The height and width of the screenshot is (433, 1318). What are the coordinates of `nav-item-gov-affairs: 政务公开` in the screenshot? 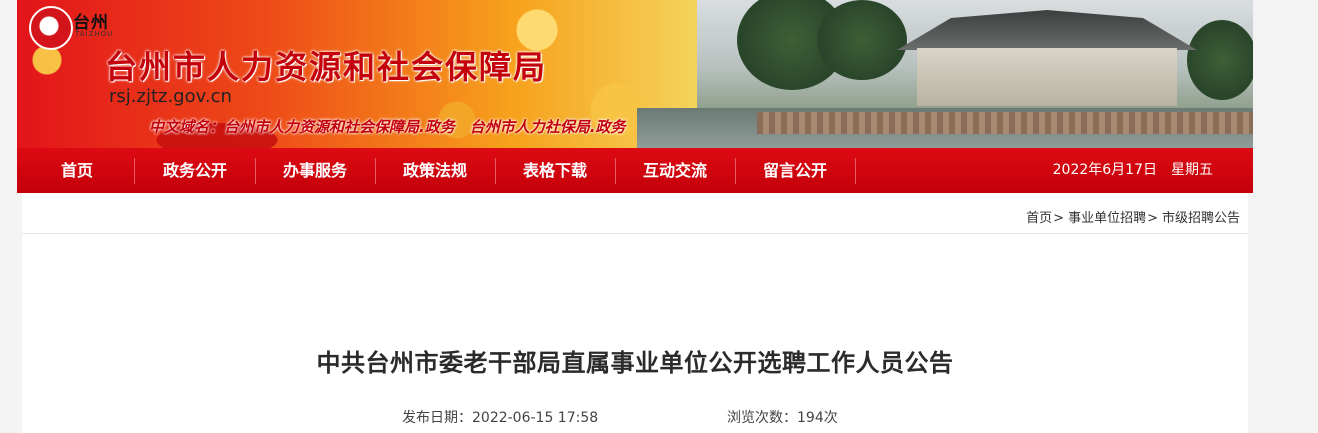 It's located at (195, 170).